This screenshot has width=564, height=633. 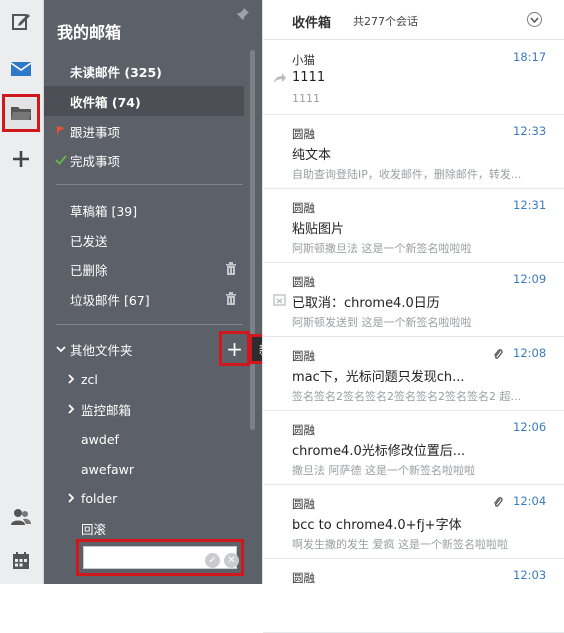 What do you see at coordinates (61, 349) in the screenshot?
I see `chevron-down-icon` at bounding box center [61, 349].